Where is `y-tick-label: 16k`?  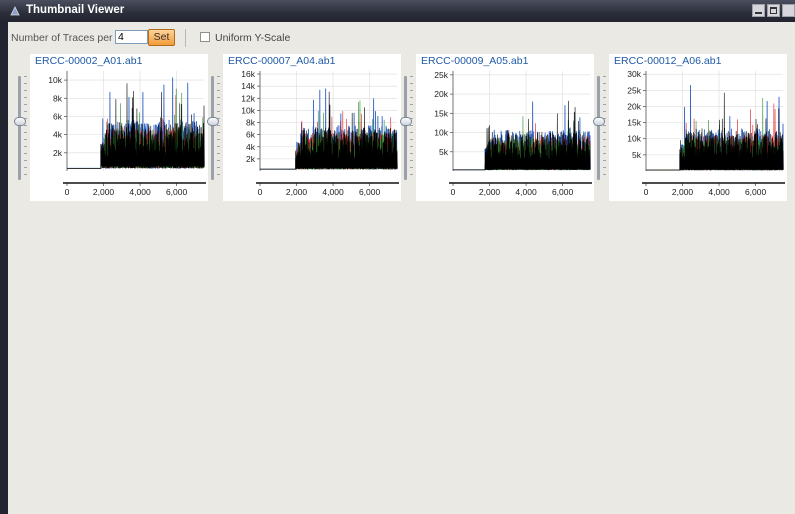
y-tick-label: 16k is located at coordinates (248, 74).